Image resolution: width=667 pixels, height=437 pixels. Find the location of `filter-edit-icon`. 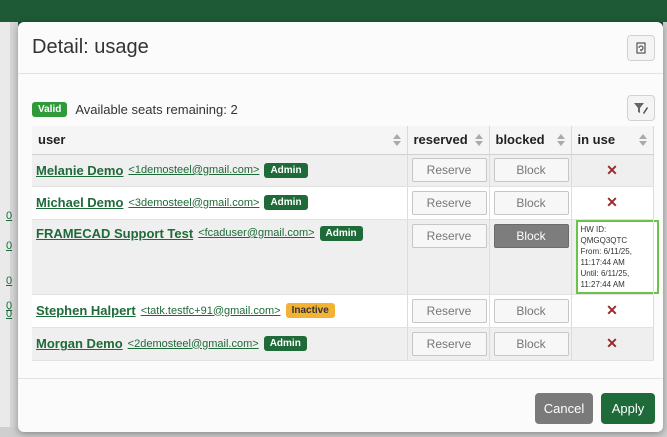

filter-edit-icon is located at coordinates (641, 108).